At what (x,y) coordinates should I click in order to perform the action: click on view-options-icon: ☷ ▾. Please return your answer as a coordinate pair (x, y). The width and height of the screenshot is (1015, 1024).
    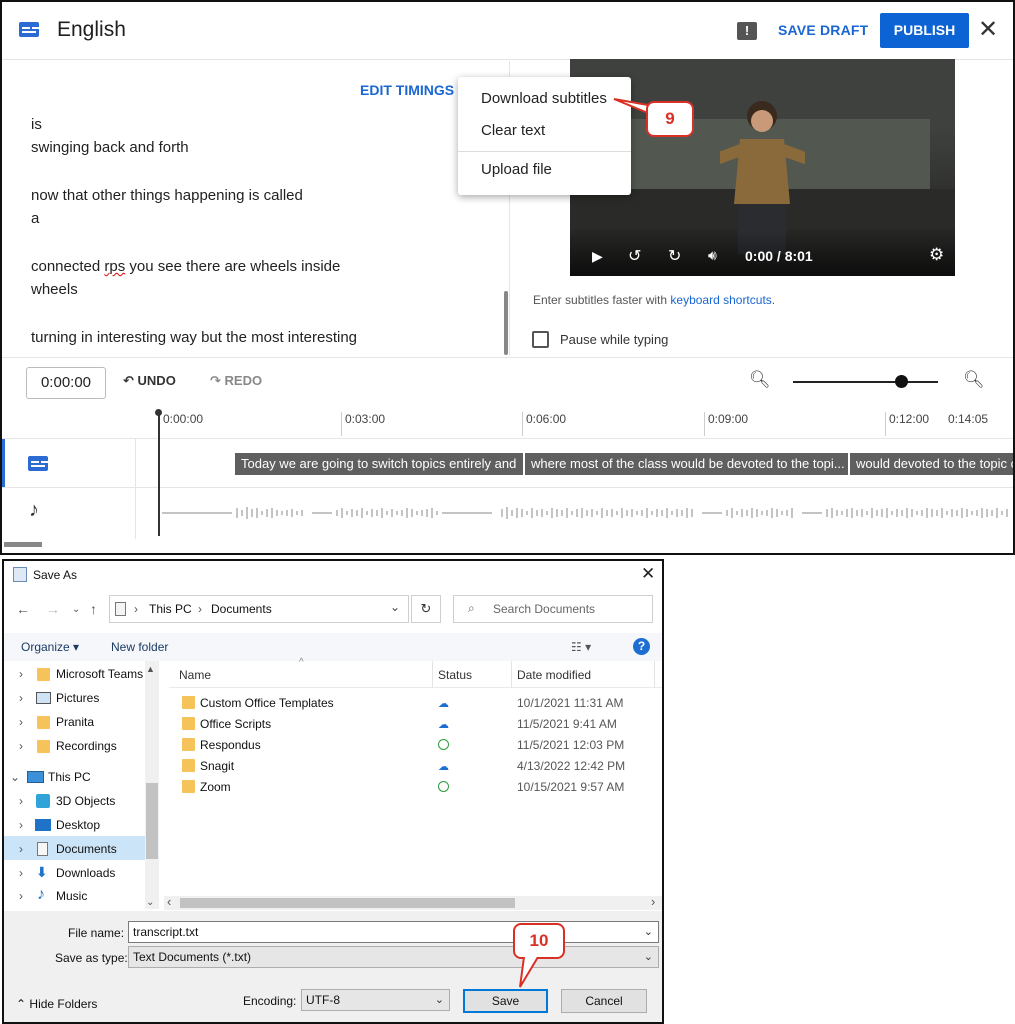
    Looking at the image, I should click on (581, 647).